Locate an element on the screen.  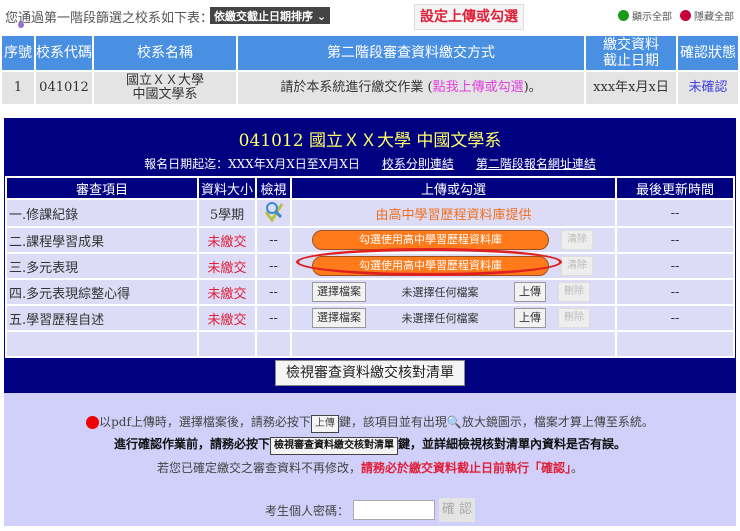
row-status: 未確認 is located at coordinates (708, 88).